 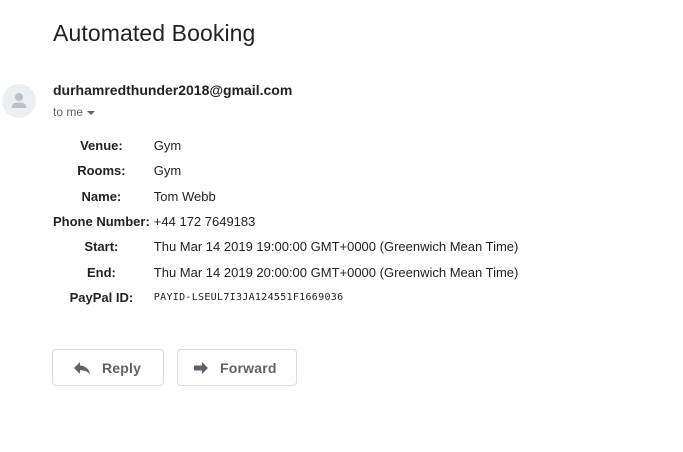 I want to click on detail-label: Start:, so click(x=101, y=247).